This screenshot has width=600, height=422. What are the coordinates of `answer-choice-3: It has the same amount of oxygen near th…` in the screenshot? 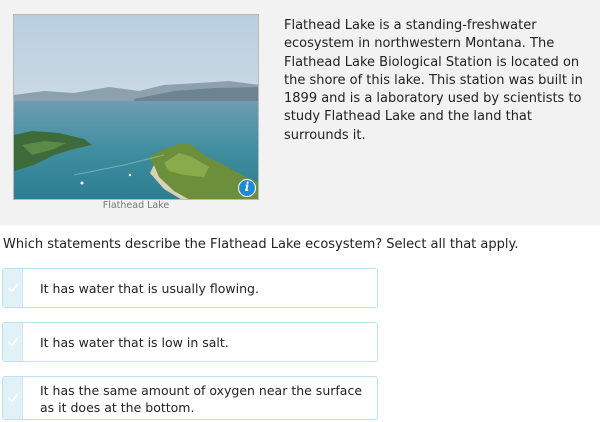 It's located at (190, 398).